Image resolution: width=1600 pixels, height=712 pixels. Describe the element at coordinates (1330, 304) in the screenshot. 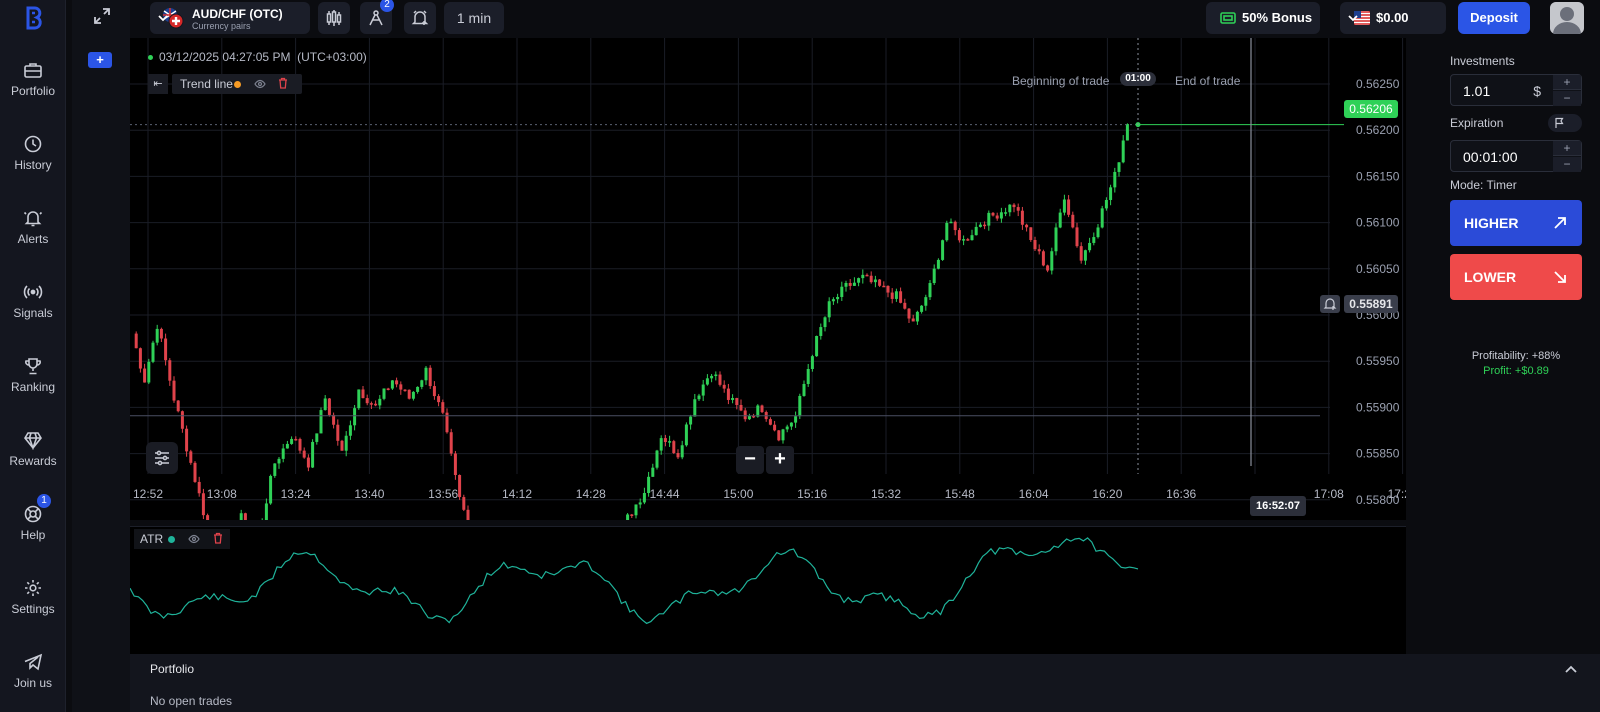

I see `alarm-icon` at that location.